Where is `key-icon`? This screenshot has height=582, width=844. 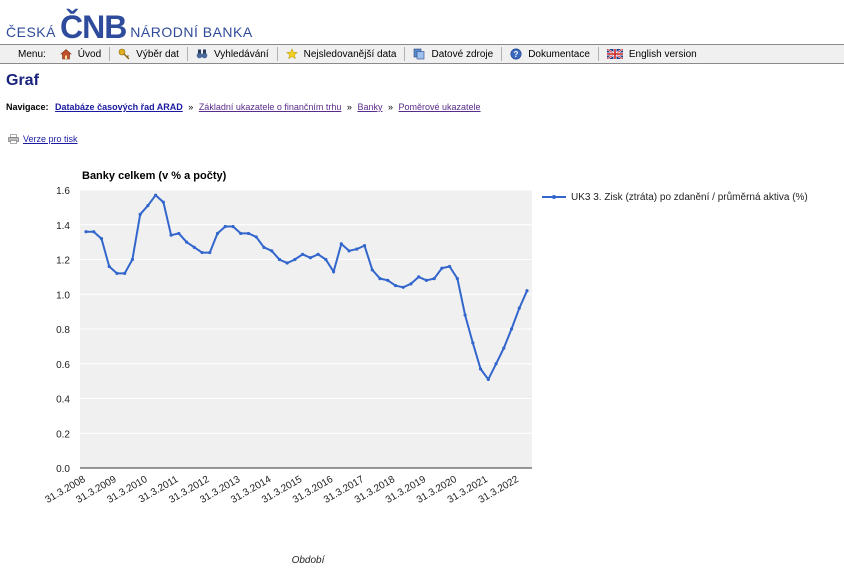 key-icon is located at coordinates (124, 54).